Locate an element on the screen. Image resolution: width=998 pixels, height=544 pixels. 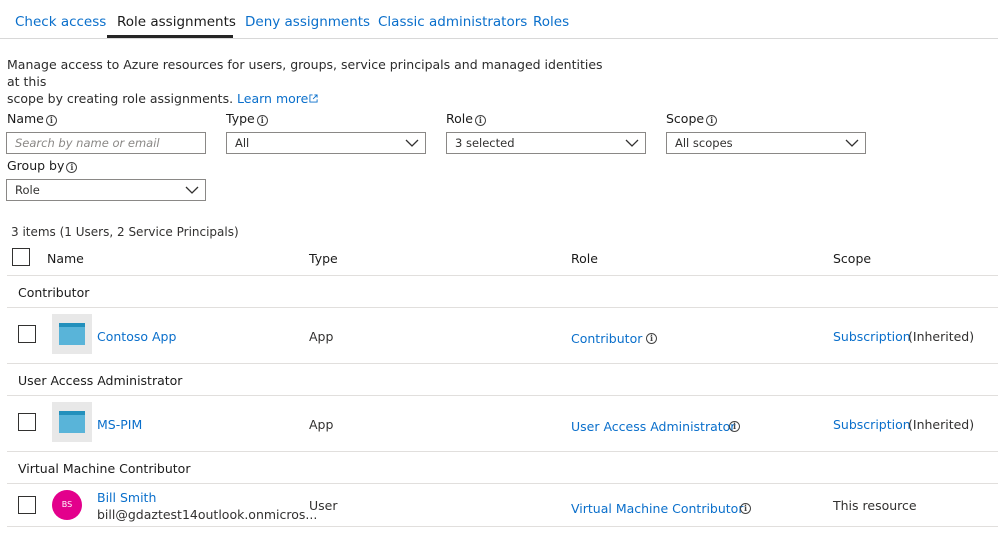
column-header-type: Type is located at coordinates (323, 258).